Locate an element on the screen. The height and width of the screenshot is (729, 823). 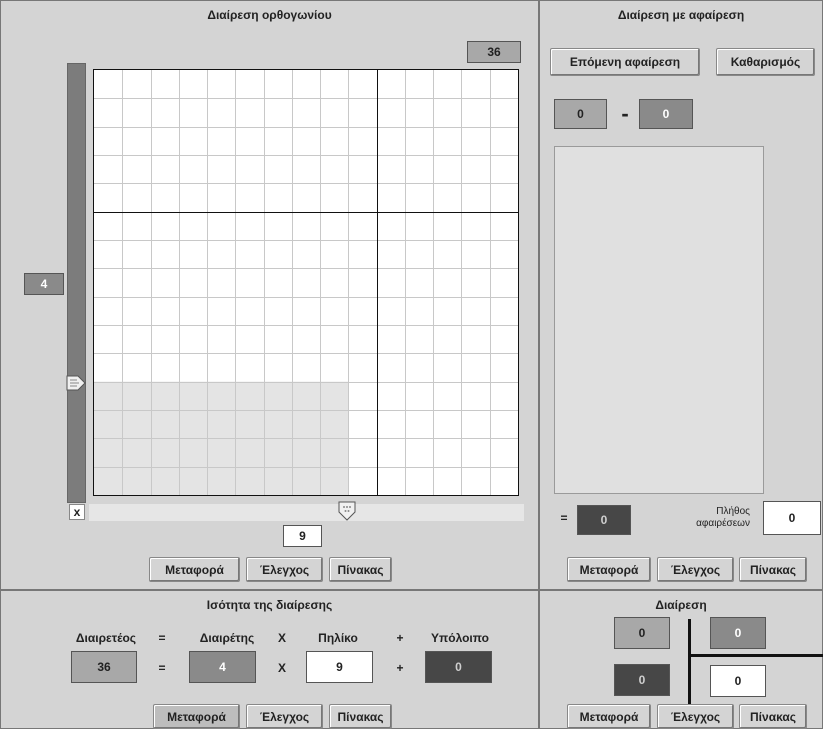
subtraction-list-area is located at coordinates (659, 320).